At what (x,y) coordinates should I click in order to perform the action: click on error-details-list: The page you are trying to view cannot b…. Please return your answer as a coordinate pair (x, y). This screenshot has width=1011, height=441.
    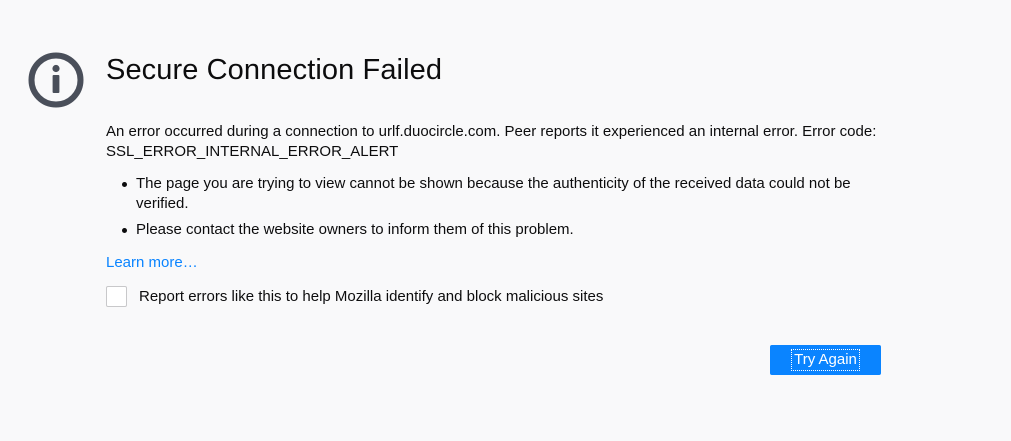
    Looking at the image, I should click on (501, 210).